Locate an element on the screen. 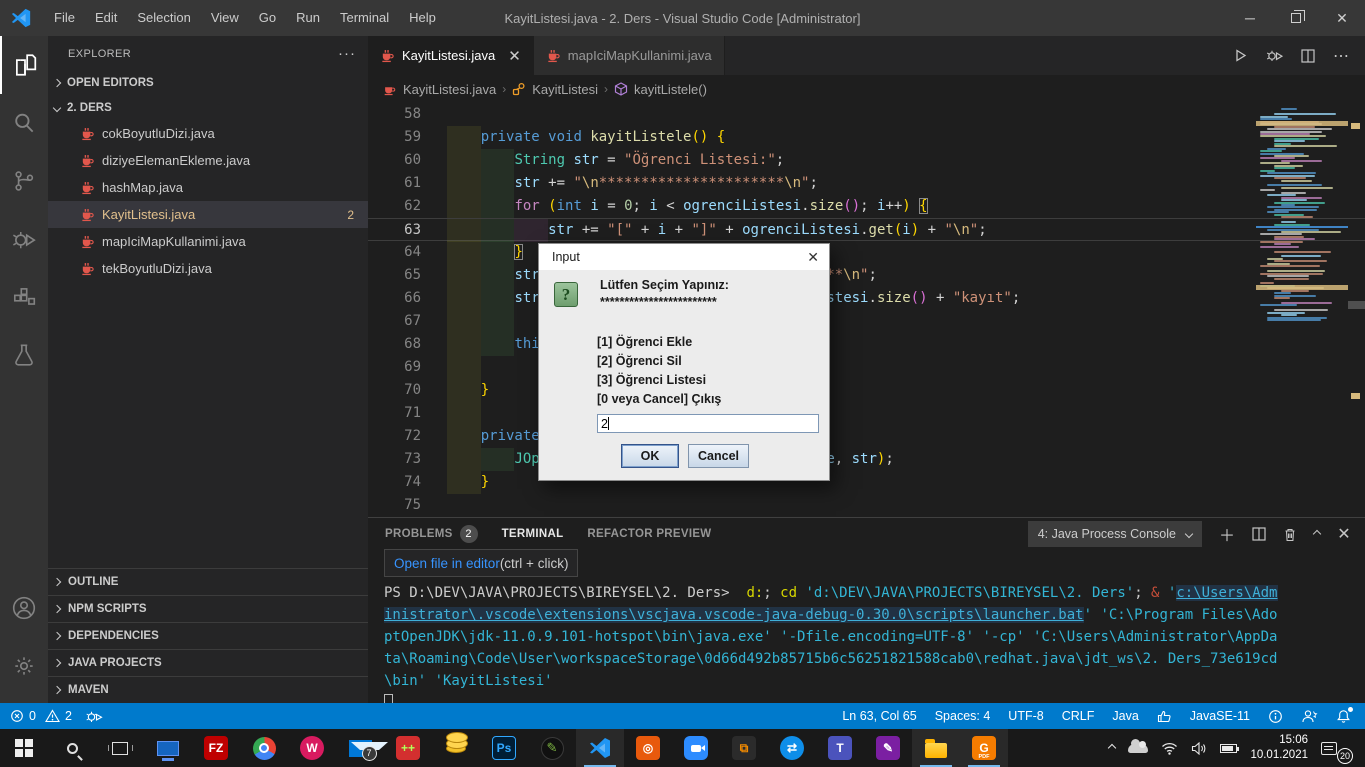 The image size is (1365, 767). language-mode: Java is located at coordinates (1125, 716).